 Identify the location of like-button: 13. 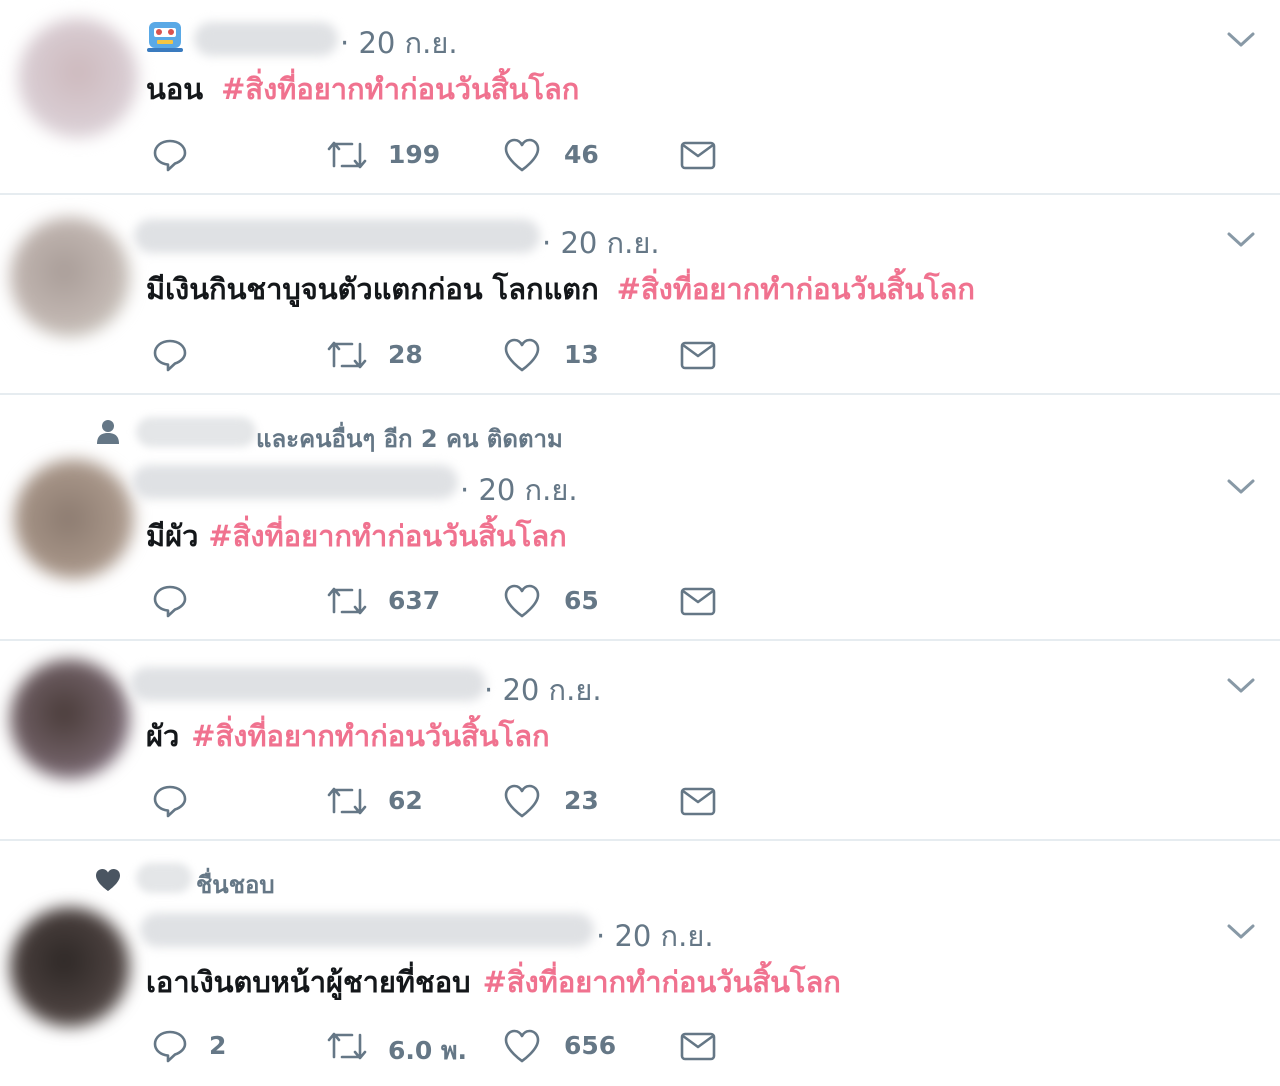
(557, 356).